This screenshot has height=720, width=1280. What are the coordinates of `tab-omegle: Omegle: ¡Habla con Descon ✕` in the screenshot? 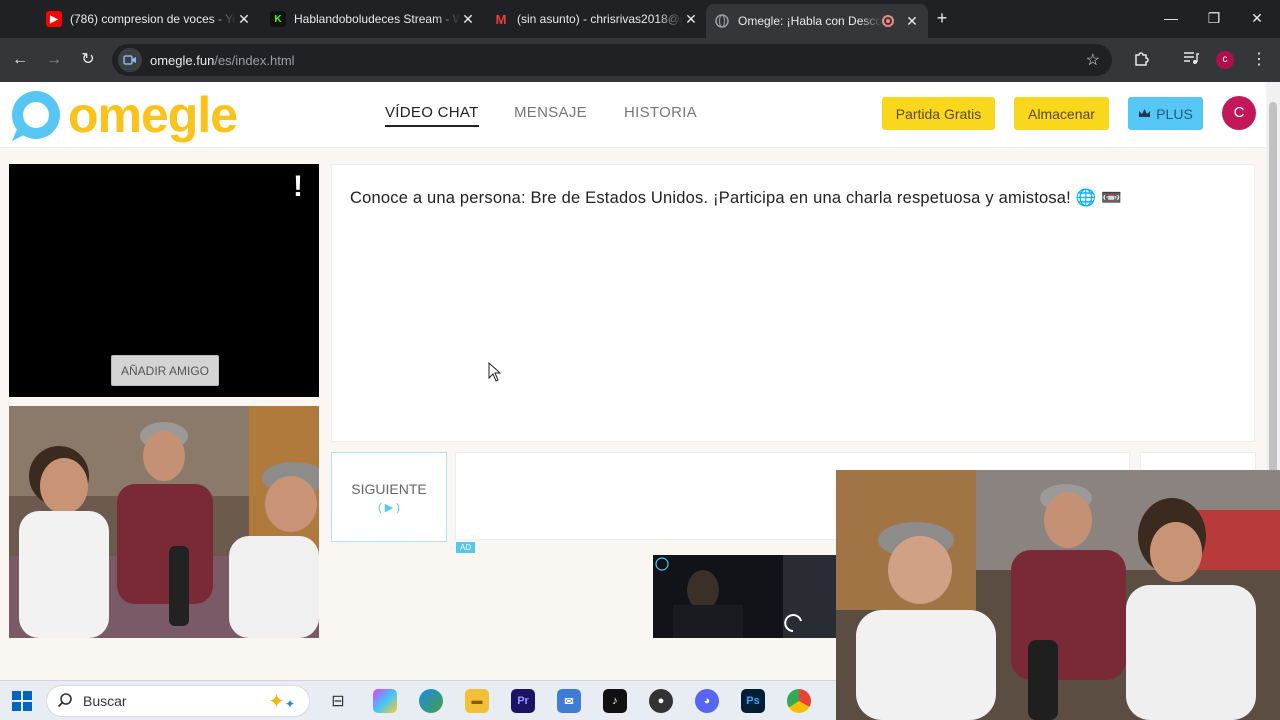 It's located at (817, 21).